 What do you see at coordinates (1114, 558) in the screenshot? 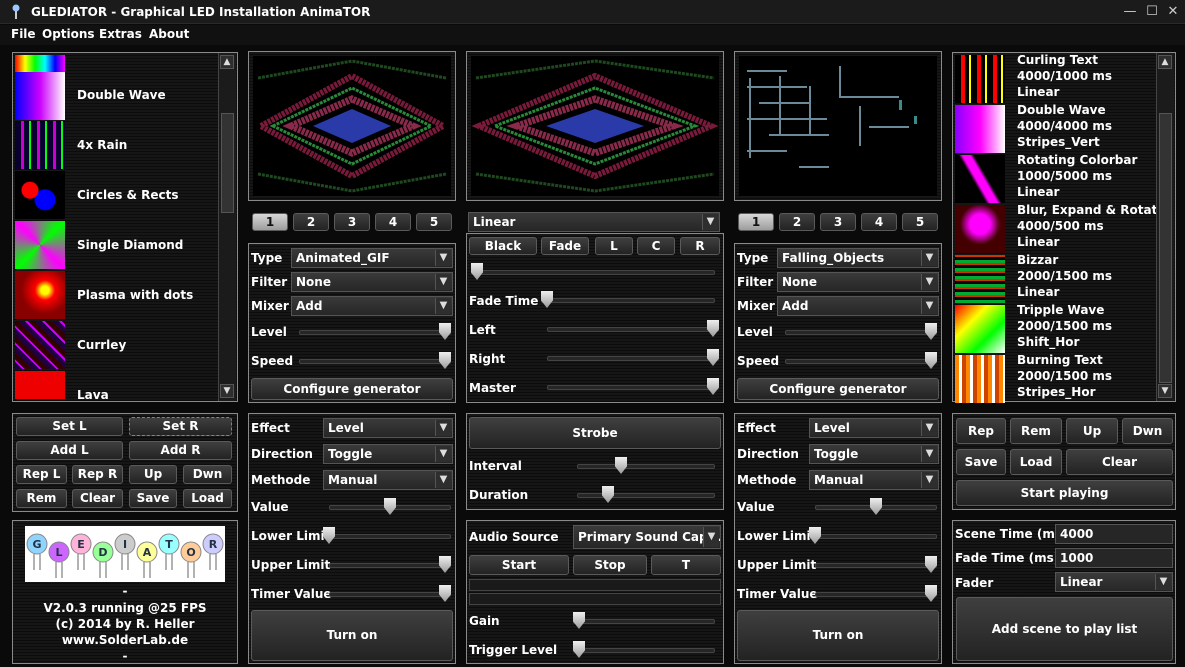
I see `fade-time-input: 1000` at bounding box center [1114, 558].